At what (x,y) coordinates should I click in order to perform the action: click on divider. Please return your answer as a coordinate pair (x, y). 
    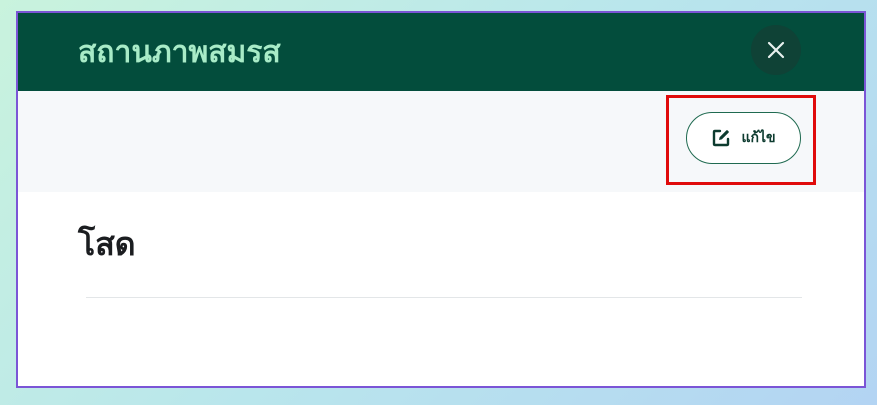
    Looking at the image, I should click on (444, 297).